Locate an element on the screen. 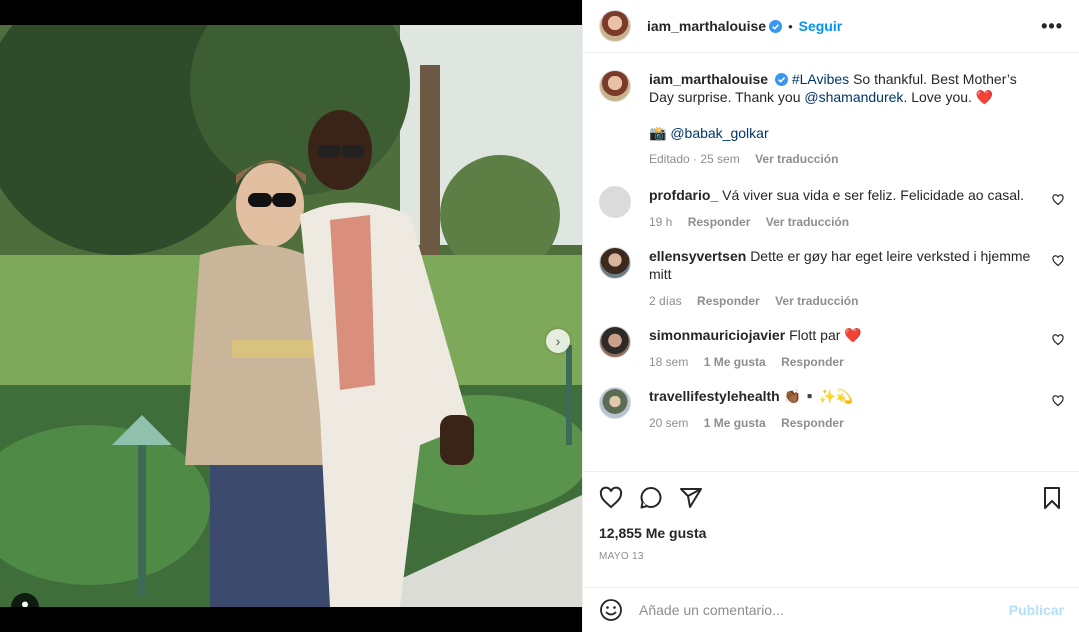 The width and height of the screenshot is (1079, 632). caption-meta: Editado · 25 sem Ver traducción is located at coordinates (846, 159).